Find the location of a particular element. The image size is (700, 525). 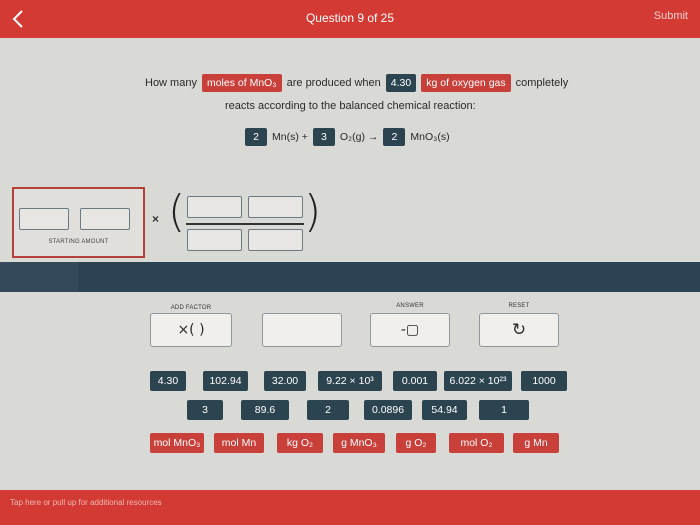

keypad-unit-button: mol O₂ is located at coordinates (476, 443).